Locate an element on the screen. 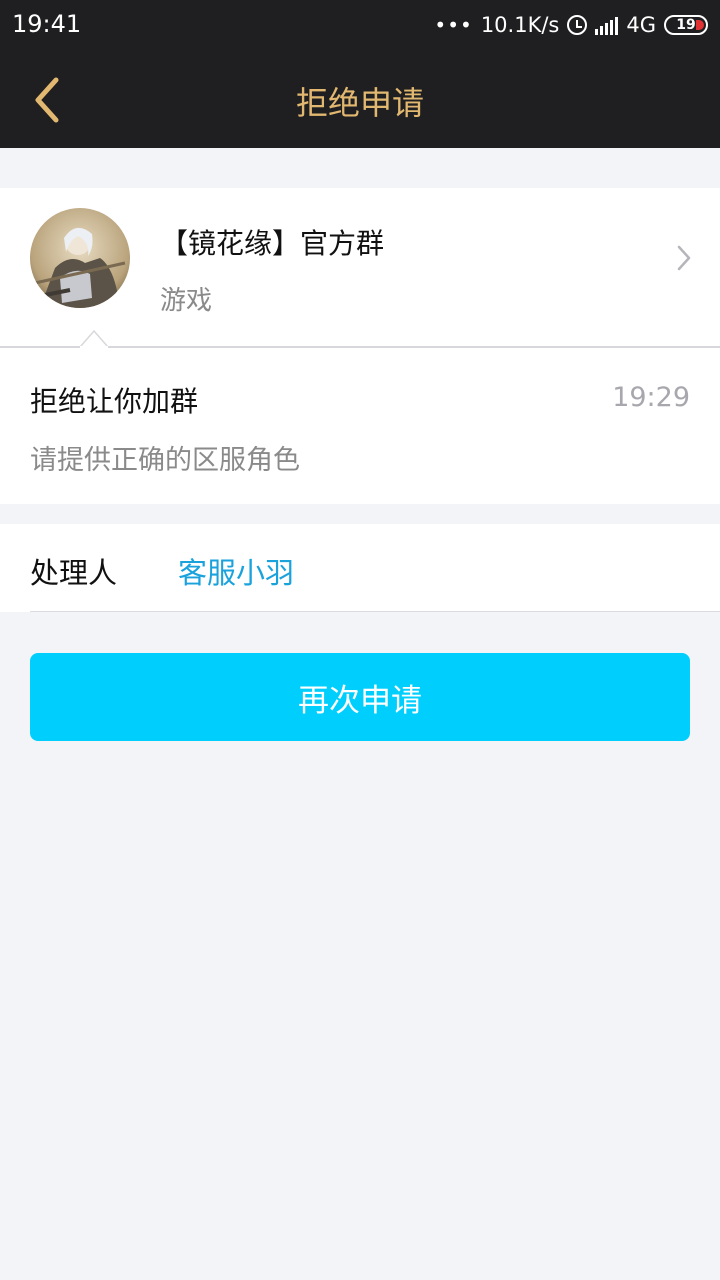 Image resolution: width=720 pixels, height=1280 pixels. battery-level: 19 is located at coordinates (686, 25).